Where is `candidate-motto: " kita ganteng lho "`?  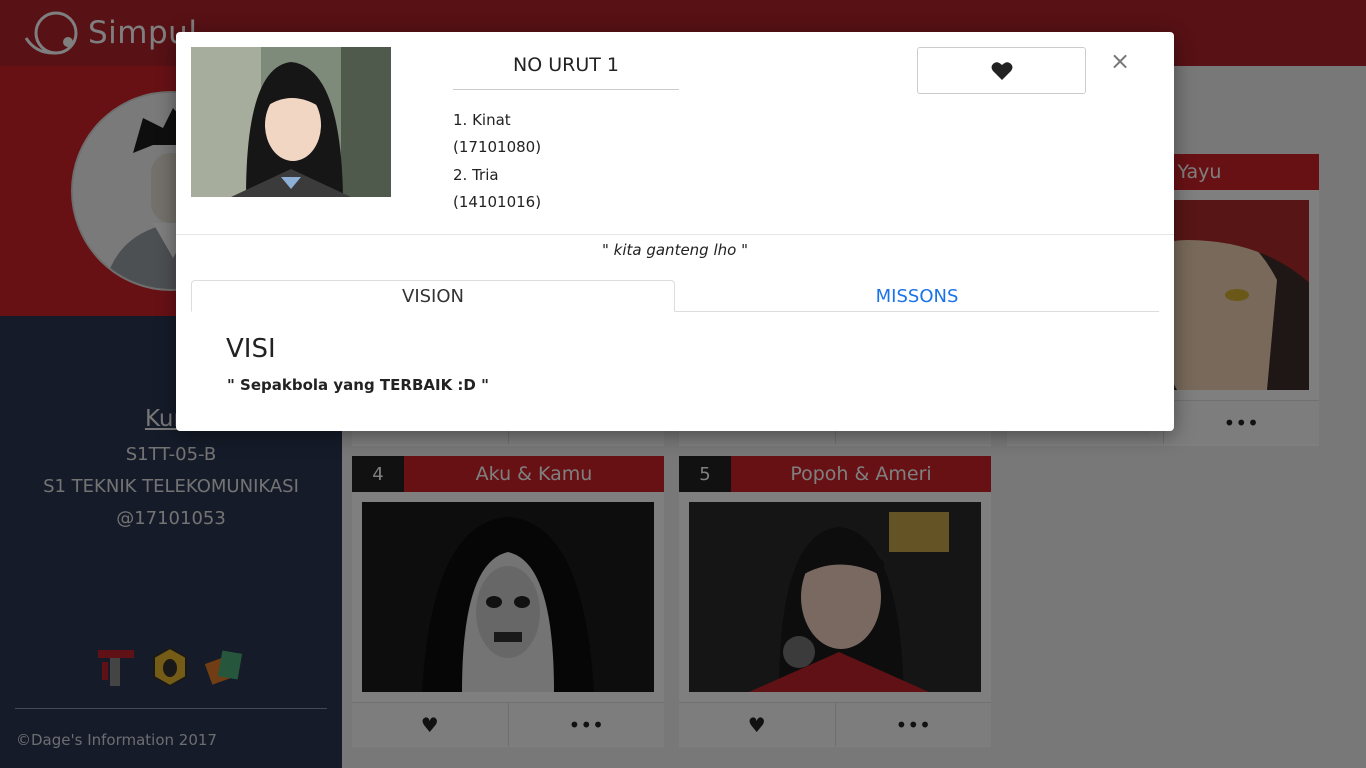
candidate-motto: " kita ganteng lho " is located at coordinates (674, 250).